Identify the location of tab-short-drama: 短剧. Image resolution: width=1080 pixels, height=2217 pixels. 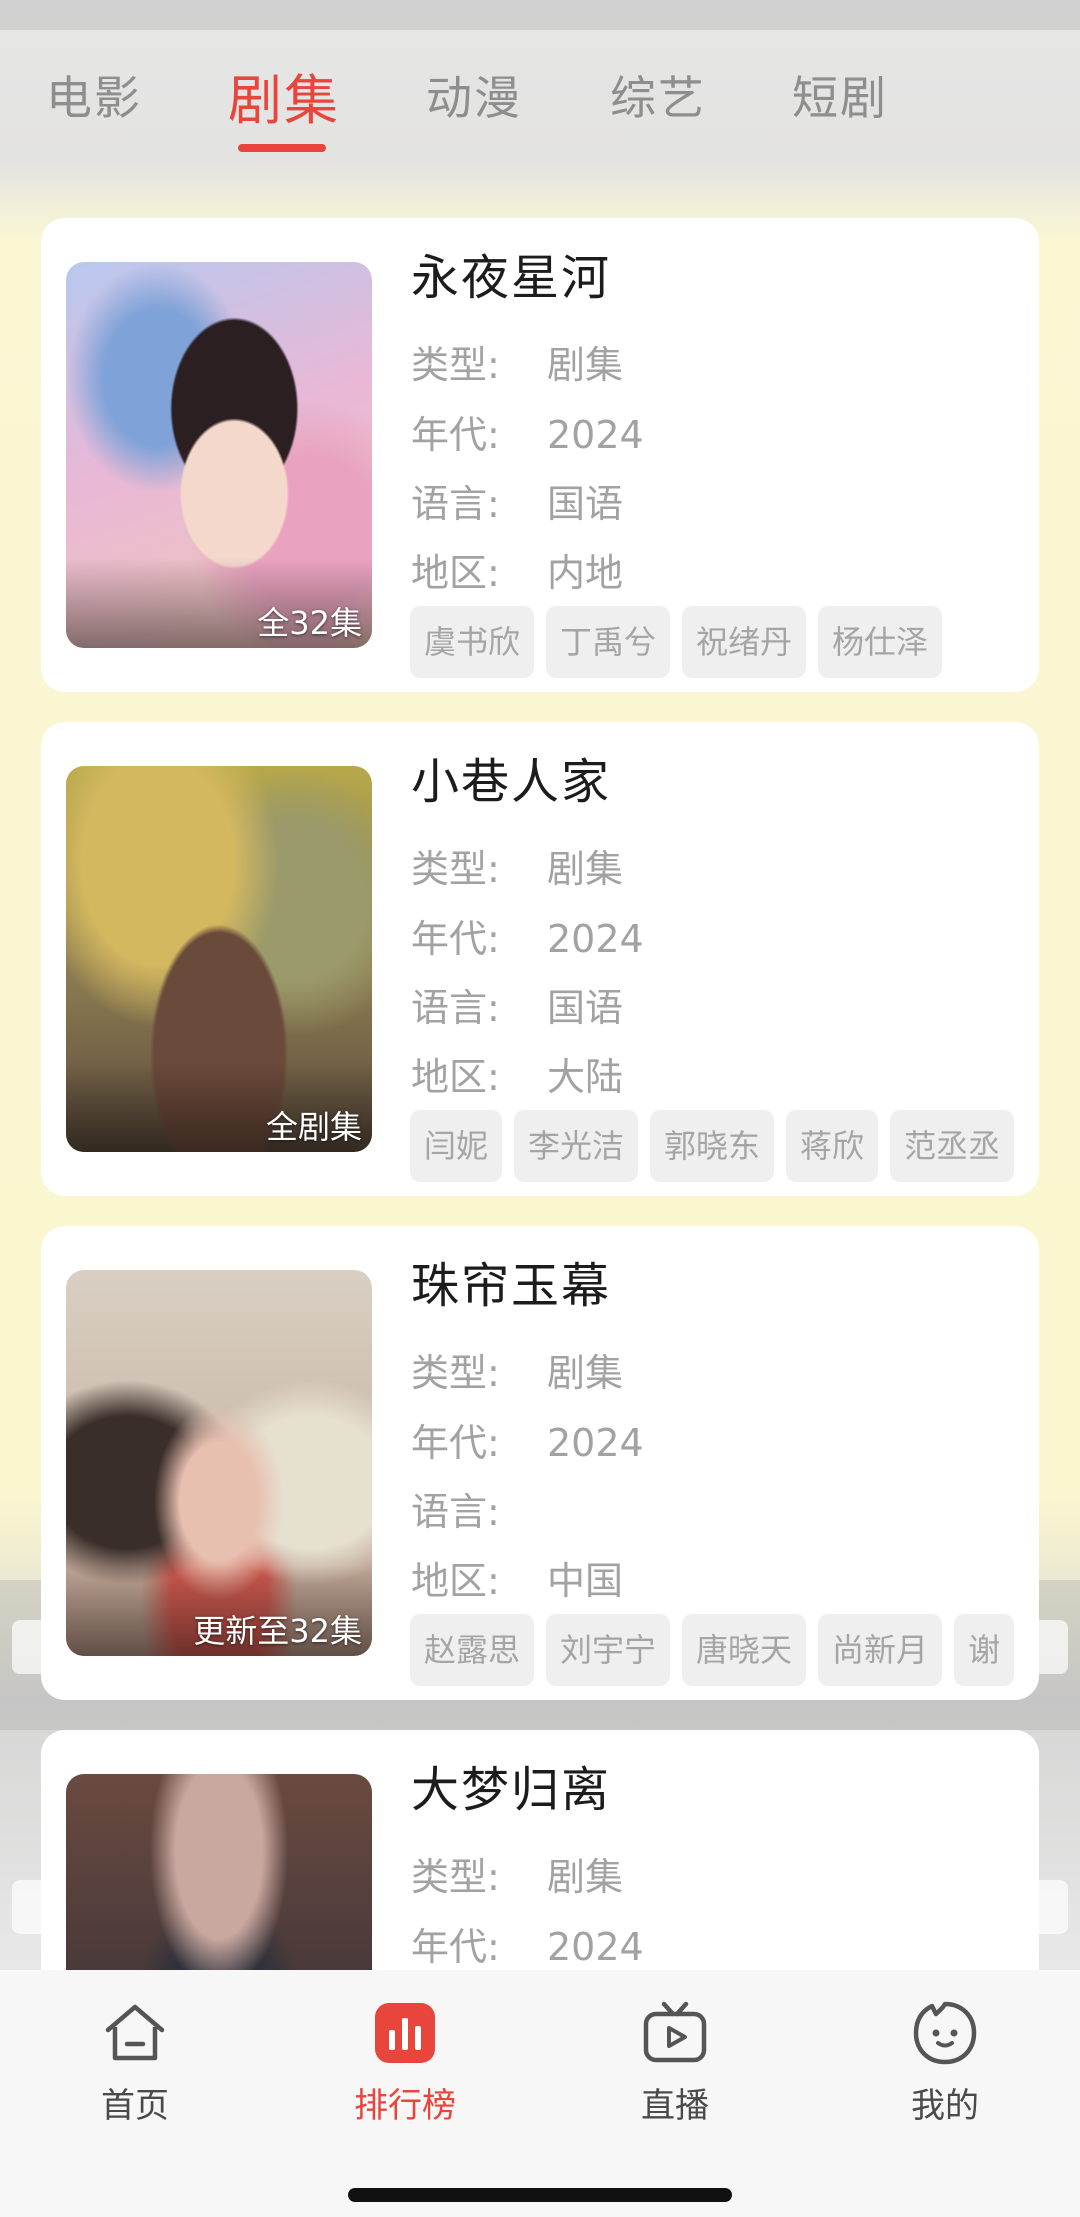
(840, 95).